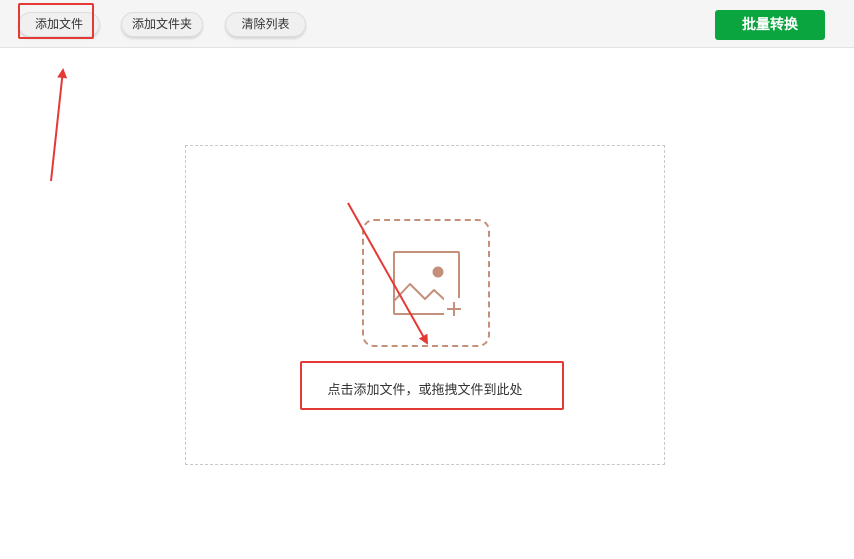 The width and height of the screenshot is (854, 559). Describe the element at coordinates (59, 24) in the screenshot. I see `add-file-button: 添加文件` at that location.